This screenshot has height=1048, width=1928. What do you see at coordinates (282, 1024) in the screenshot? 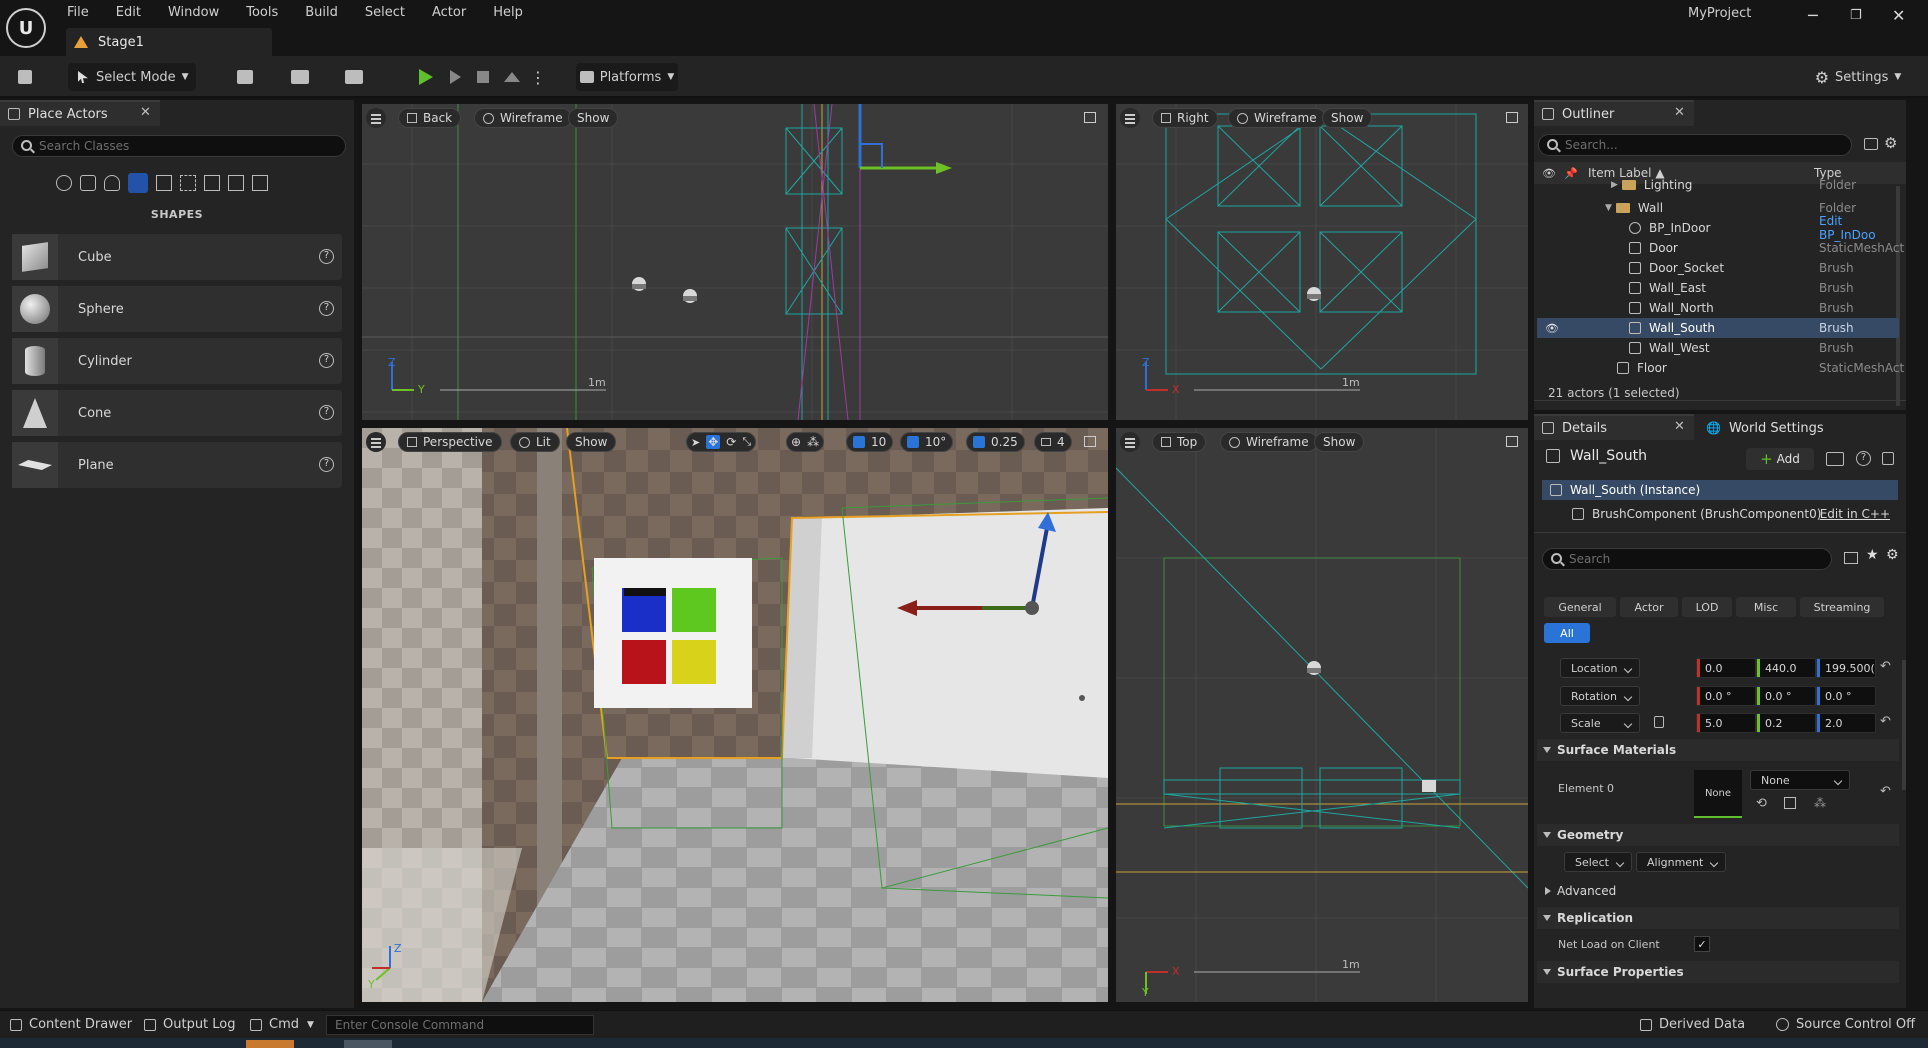
I see `cmd-dropdown: Cmd ▼` at bounding box center [282, 1024].